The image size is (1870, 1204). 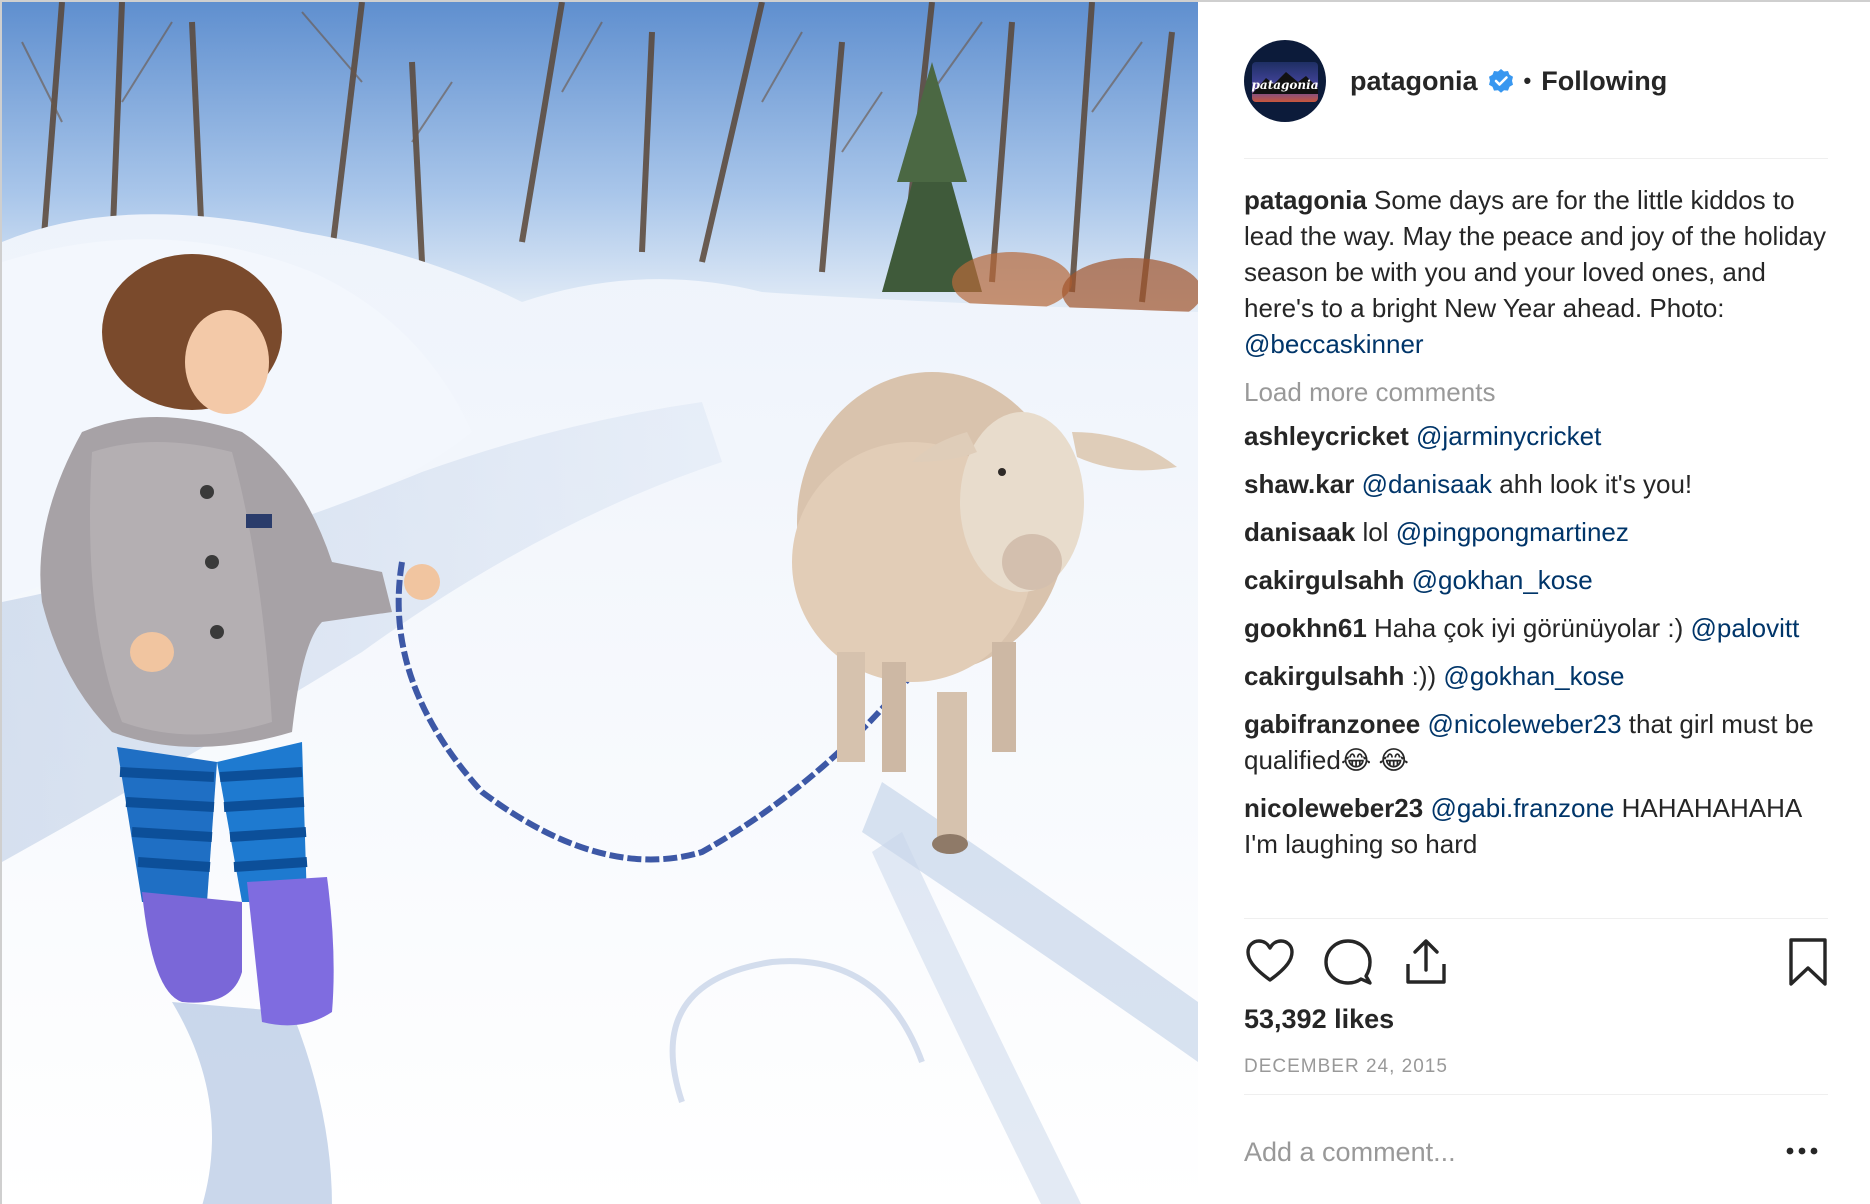 I want to click on caption-mention: @beccaskinner, so click(x=1334, y=344).